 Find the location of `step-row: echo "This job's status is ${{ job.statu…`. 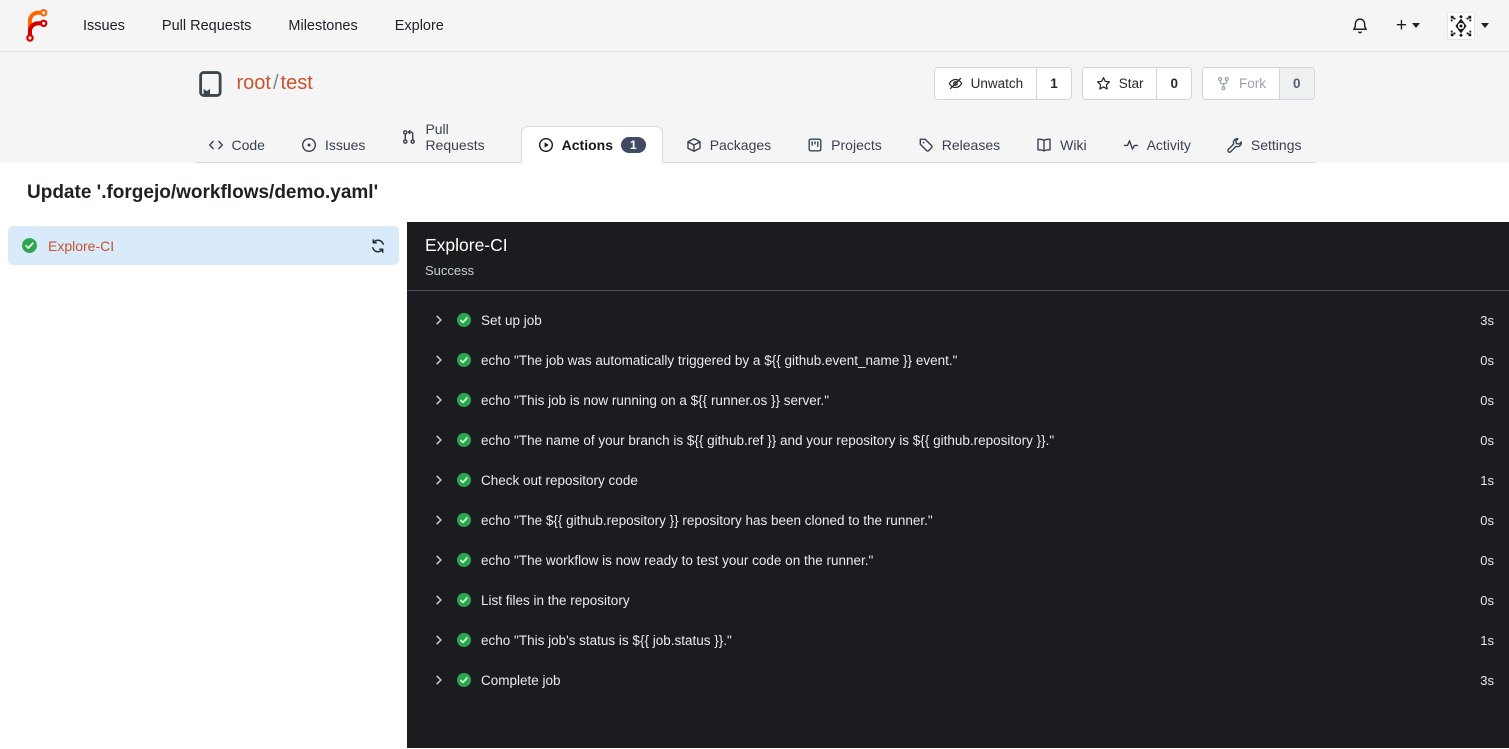

step-row: echo "This job's status is ${{ job.statu… is located at coordinates (958, 640).